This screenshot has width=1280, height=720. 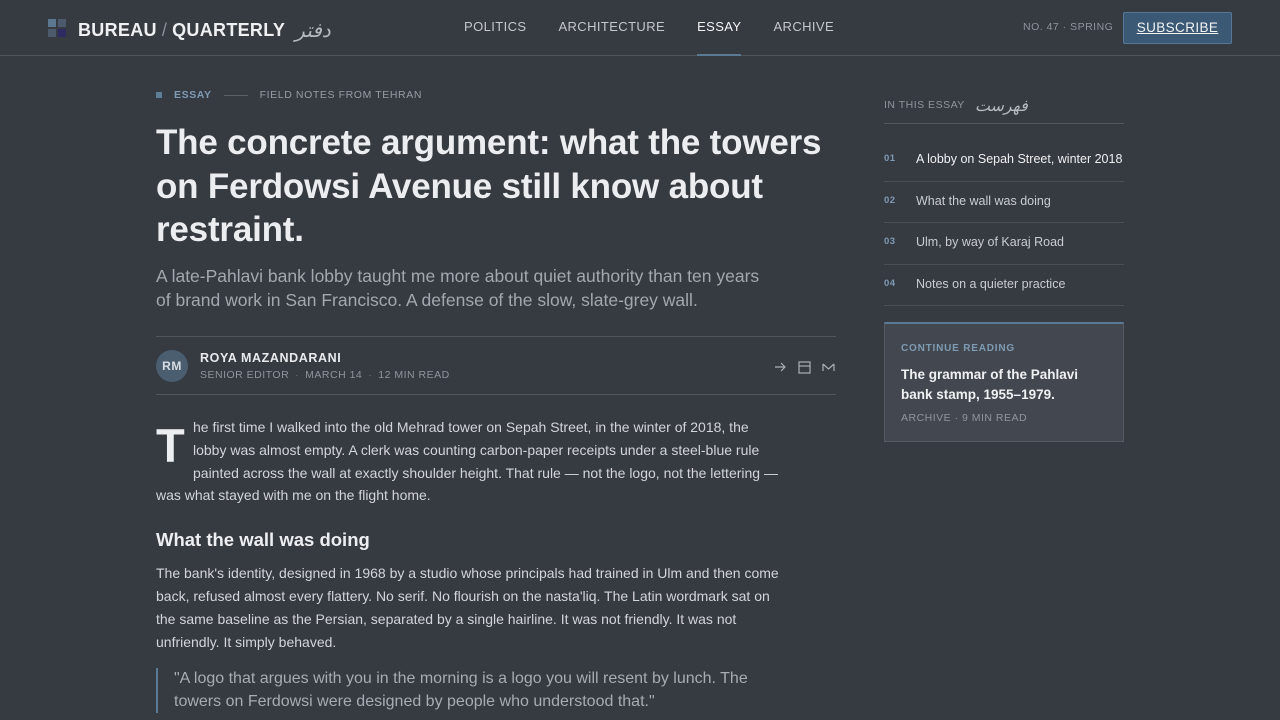 What do you see at coordinates (245, 375) in the screenshot?
I see `author-role: SENIOR EDITOR` at bounding box center [245, 375].